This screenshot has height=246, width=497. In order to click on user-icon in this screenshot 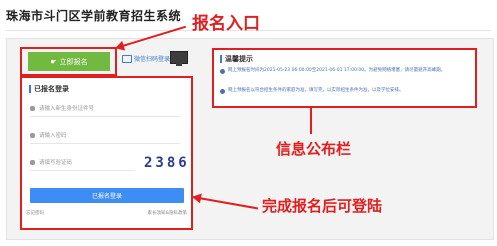, I will do `click(32, 108)`.